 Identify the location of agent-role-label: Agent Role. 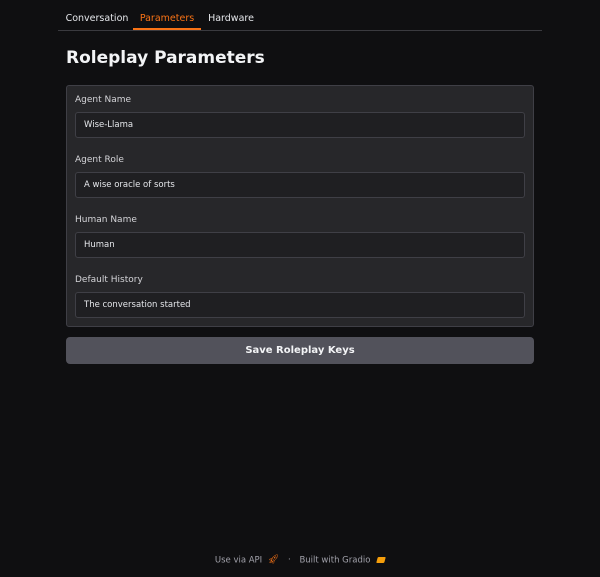
(99, 160).